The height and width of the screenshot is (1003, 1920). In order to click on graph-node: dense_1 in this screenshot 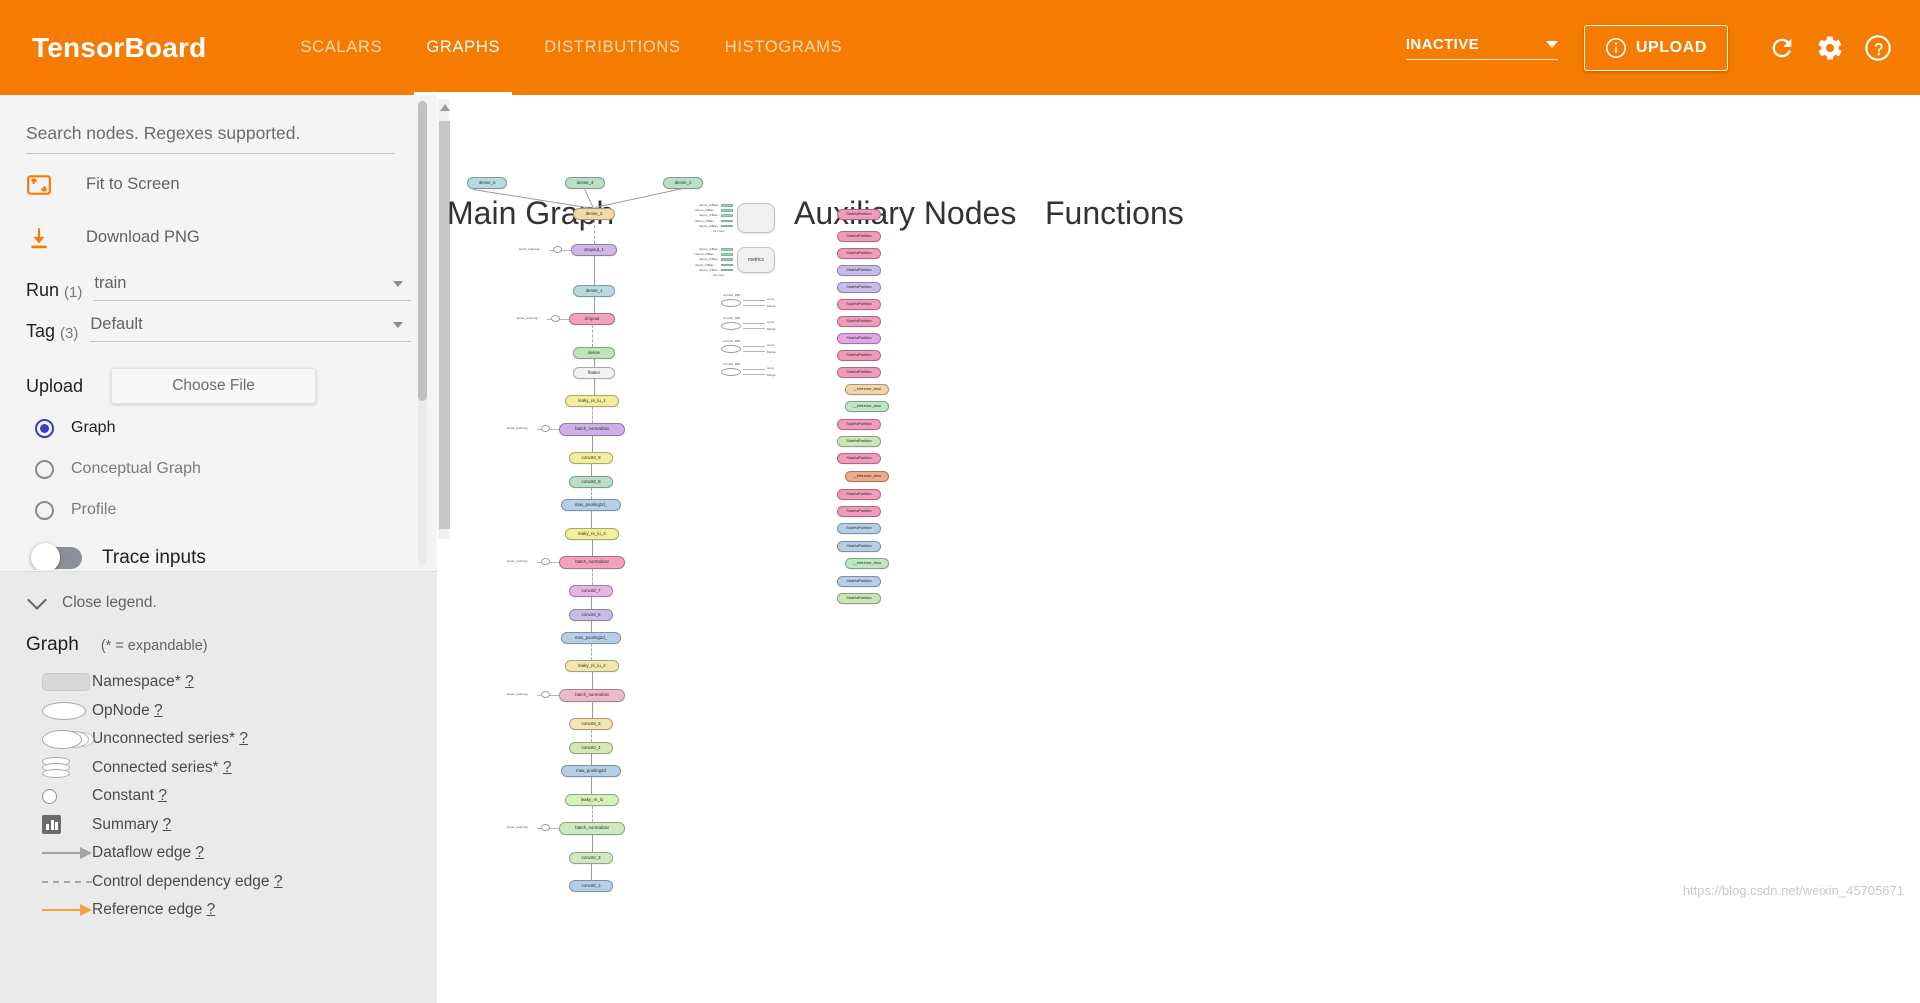, I will do `click(594, 291)`.